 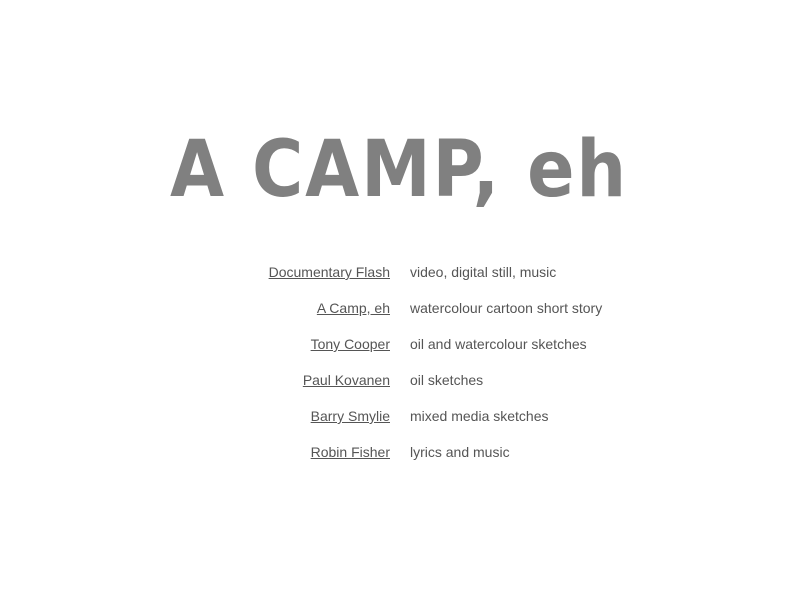 What do you see at coordinates (498, 344) in the screenshot?
I see `link-description: oil and watercolour sketches` at bounding box center [498, 344].